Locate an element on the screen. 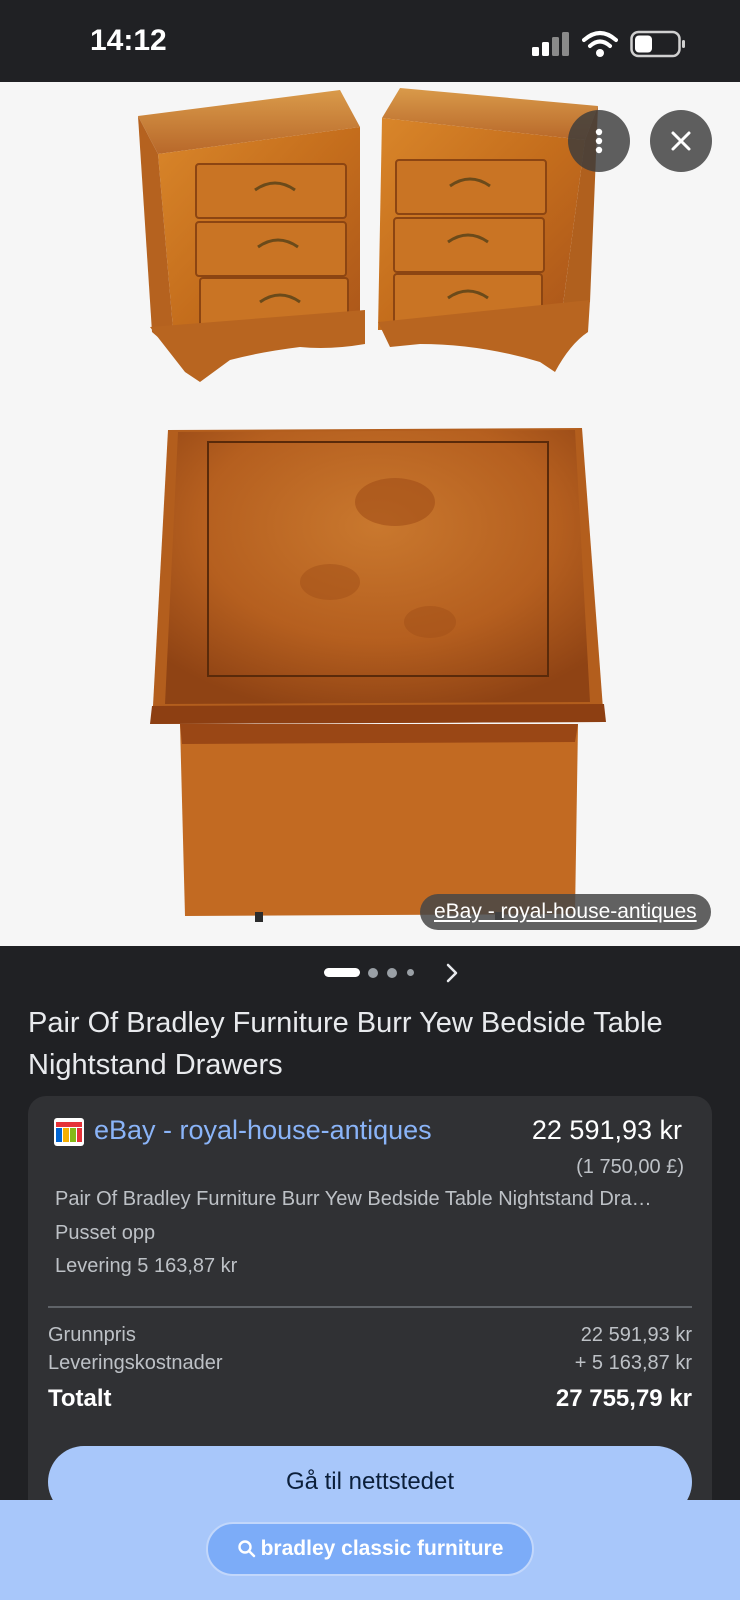  divider is located at coordinates (370, 1307).